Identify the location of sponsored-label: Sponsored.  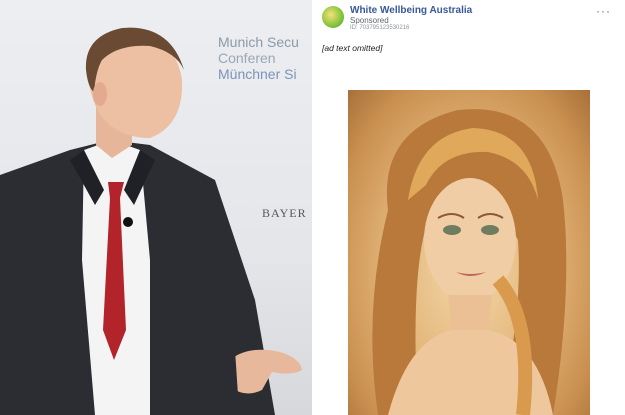
(369, 20).